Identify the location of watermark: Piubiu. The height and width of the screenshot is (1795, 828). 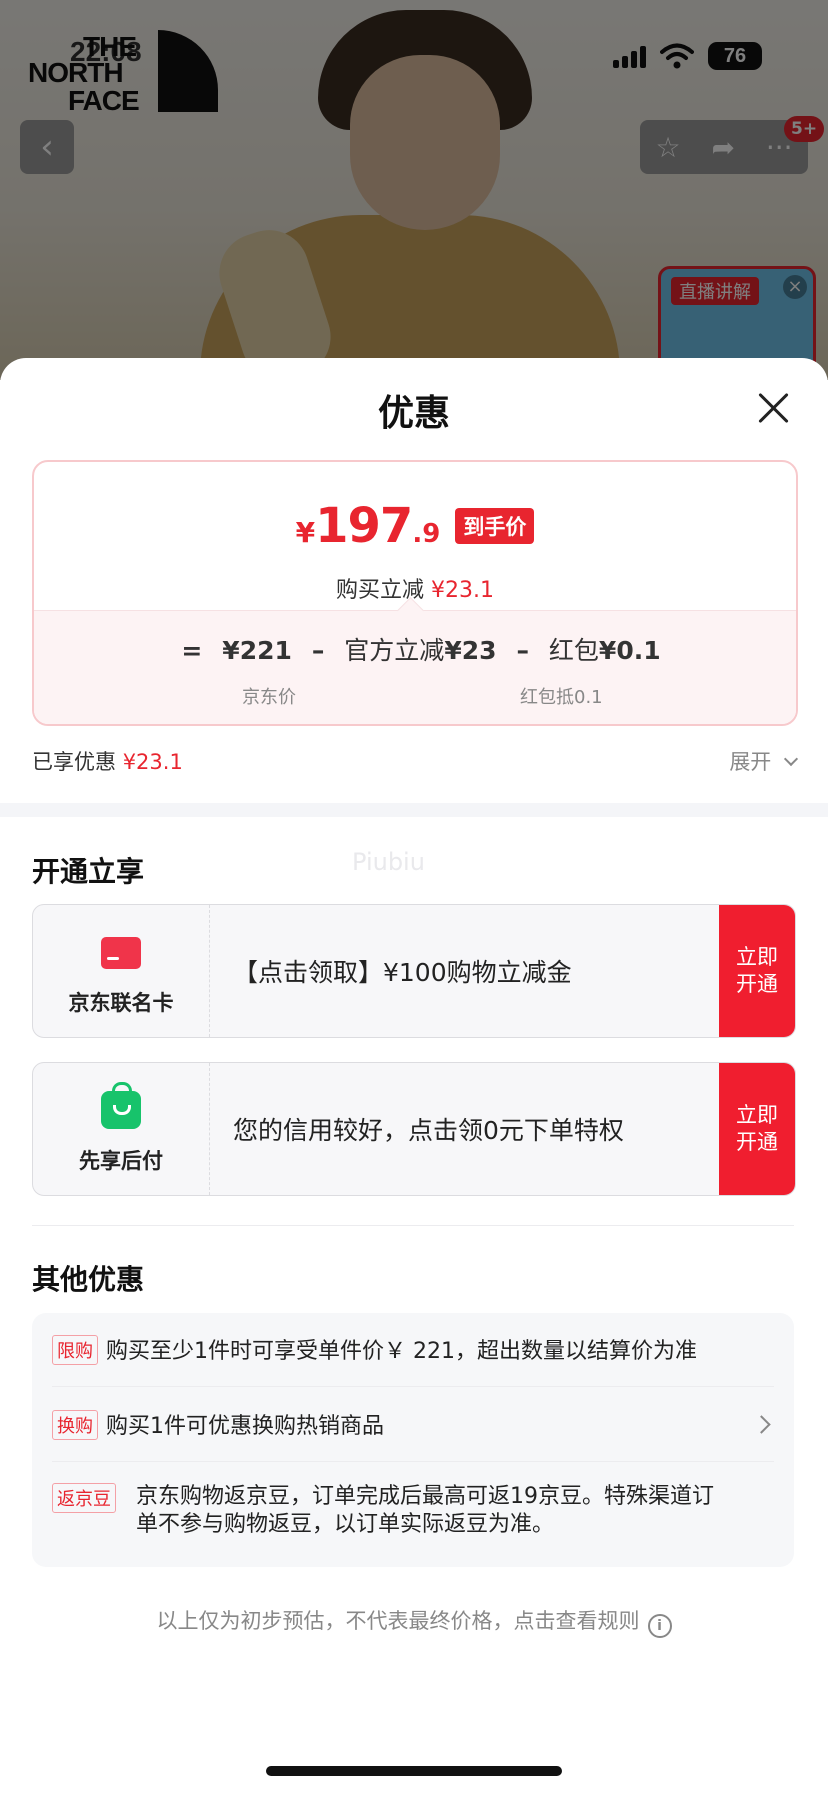
(388, 862).